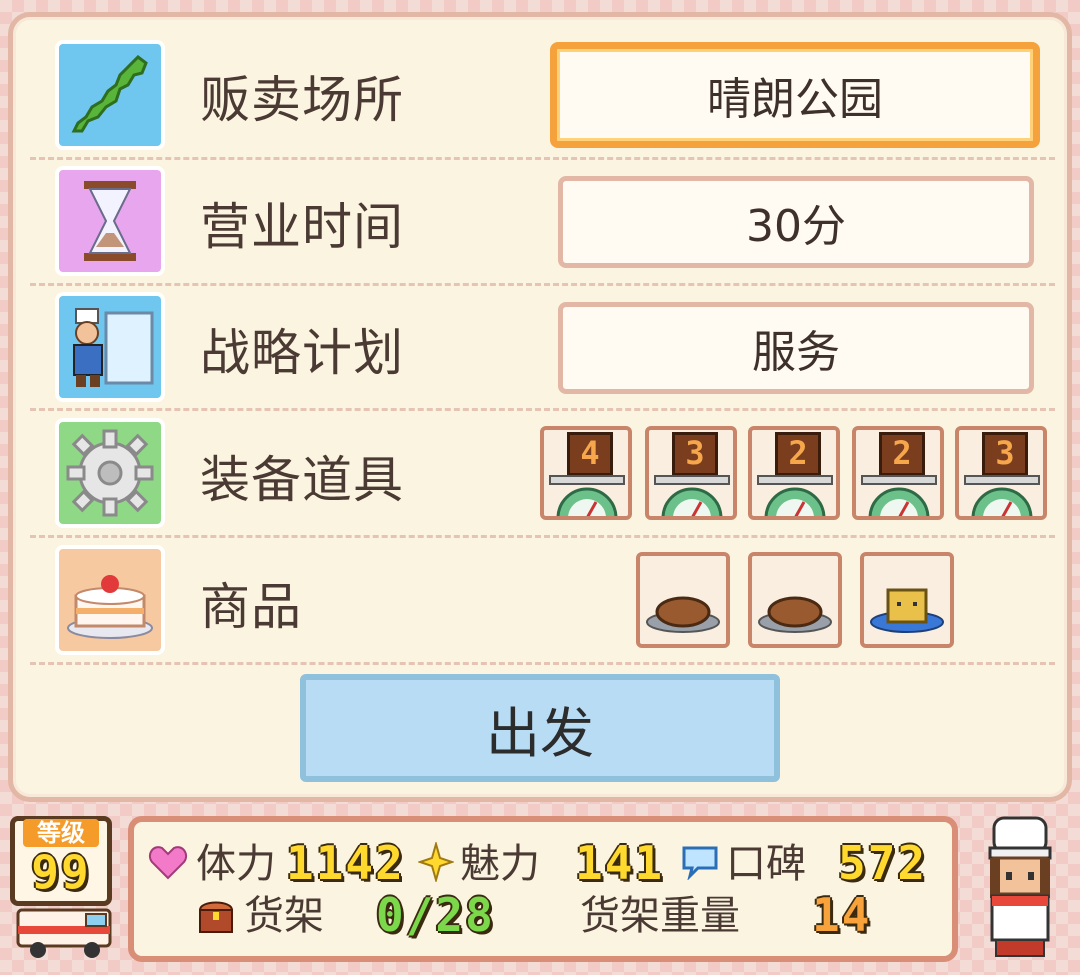 The image size is (1080, 975). Describe the element at coordinates (216, 916) in the screenshot. I see `treasure-chest-icon` at that location.